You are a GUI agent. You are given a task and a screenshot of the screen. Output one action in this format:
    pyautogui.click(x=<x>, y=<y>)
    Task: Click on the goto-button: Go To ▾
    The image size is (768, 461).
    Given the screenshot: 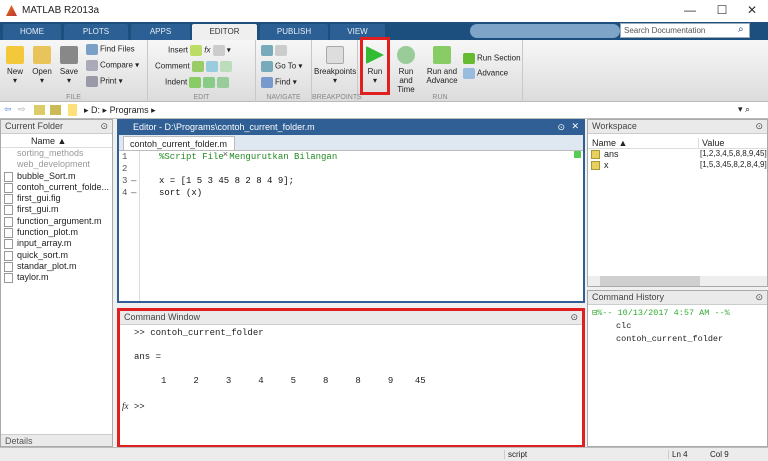 What is the action you would take?
    pyautogui.click(x=281, y=66)
    